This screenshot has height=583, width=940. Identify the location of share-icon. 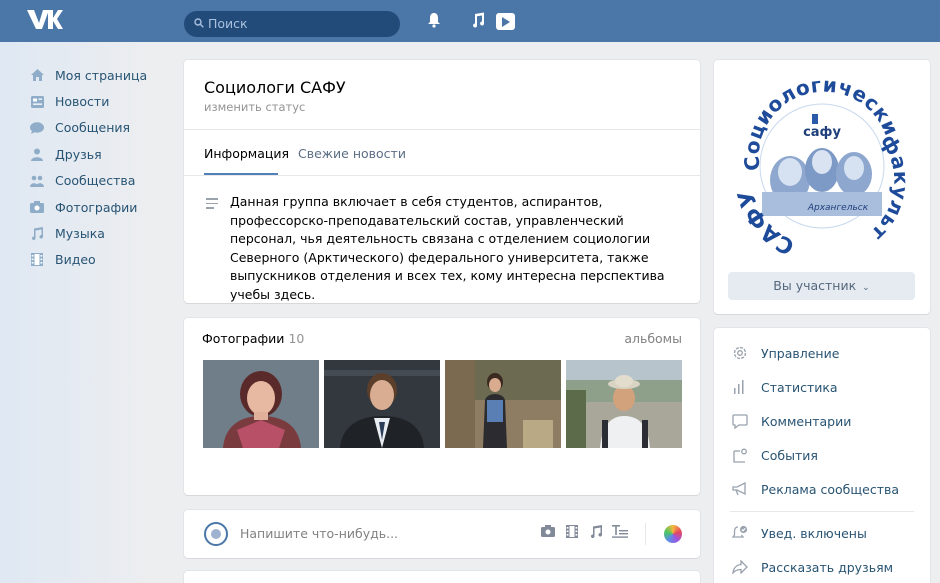
(740, 567).